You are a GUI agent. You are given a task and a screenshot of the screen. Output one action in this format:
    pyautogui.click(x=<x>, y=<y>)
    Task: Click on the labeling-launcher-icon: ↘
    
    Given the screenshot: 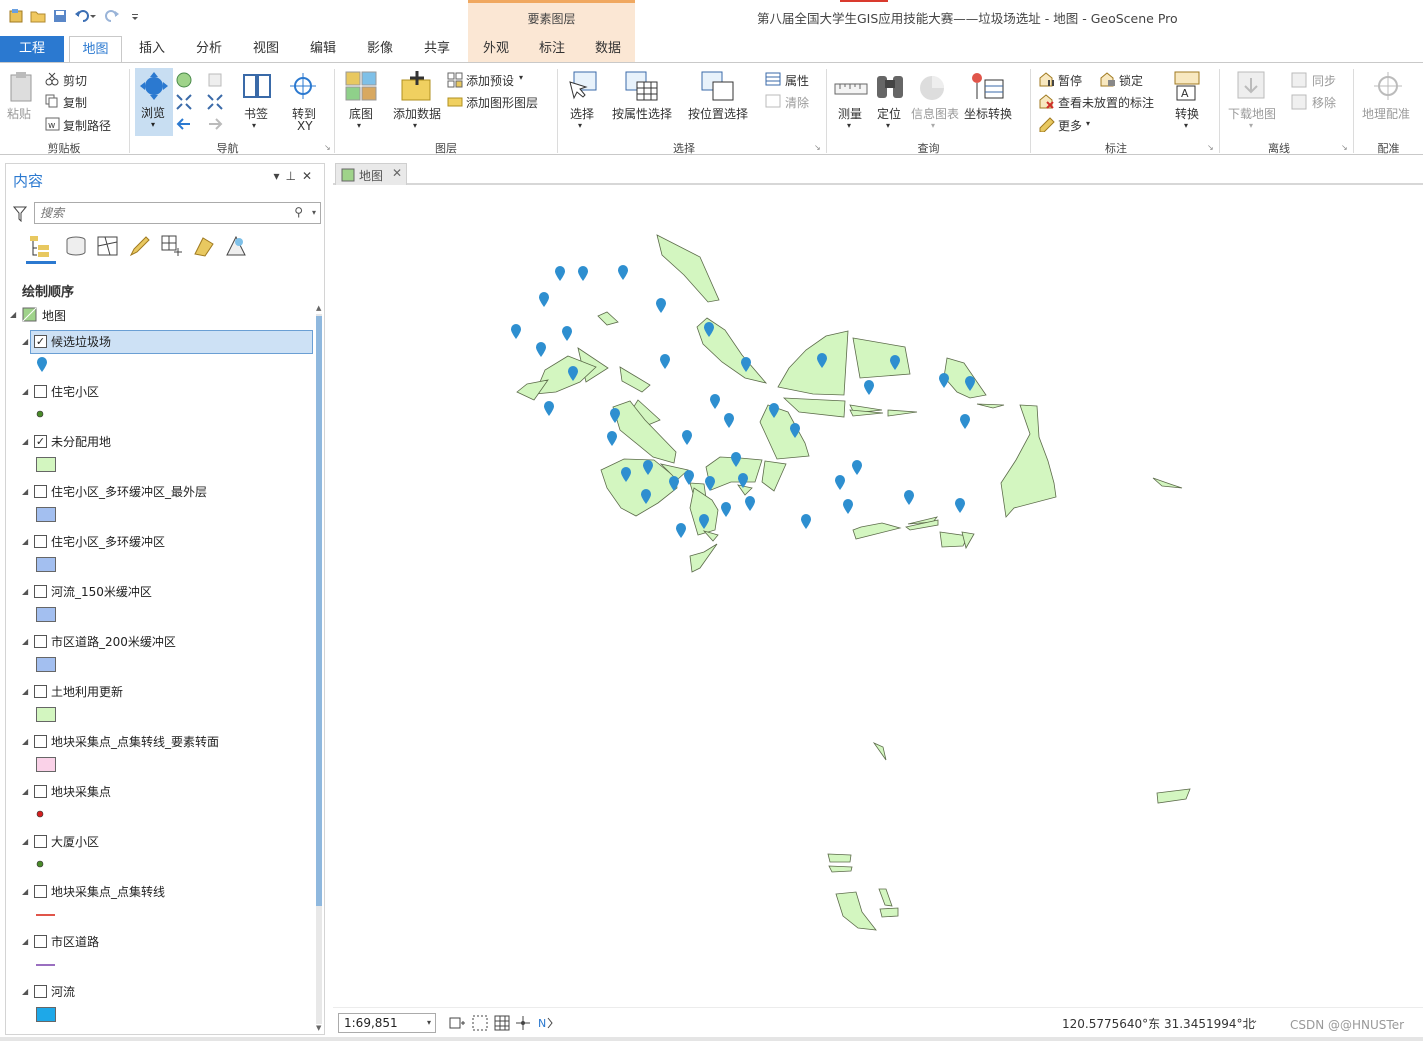 What is the action you would take?
    pyautogui.click(x=1210, y=147)
    